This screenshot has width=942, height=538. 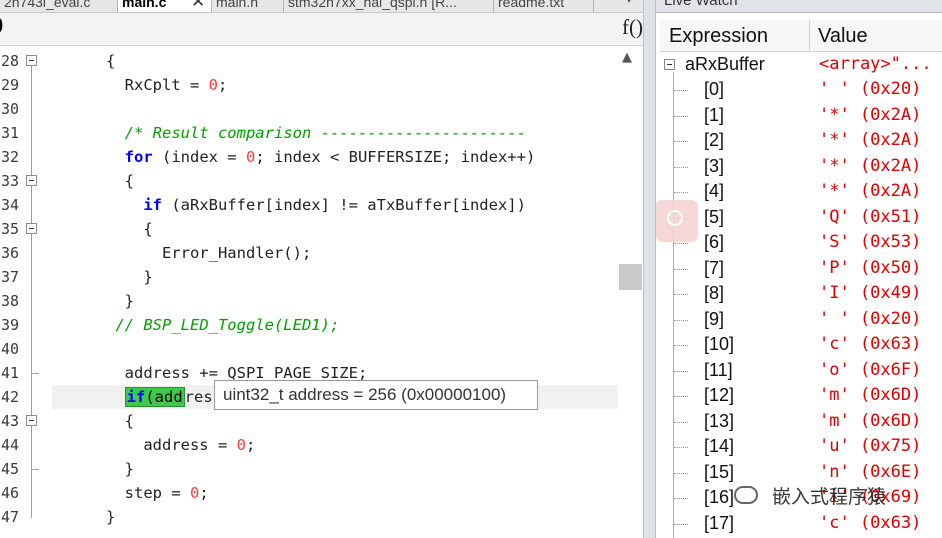 What do you see at coordinates (714, 319) in the screenshot?
I see `watch-item-name: [9]` at bounding box center [714, 319].